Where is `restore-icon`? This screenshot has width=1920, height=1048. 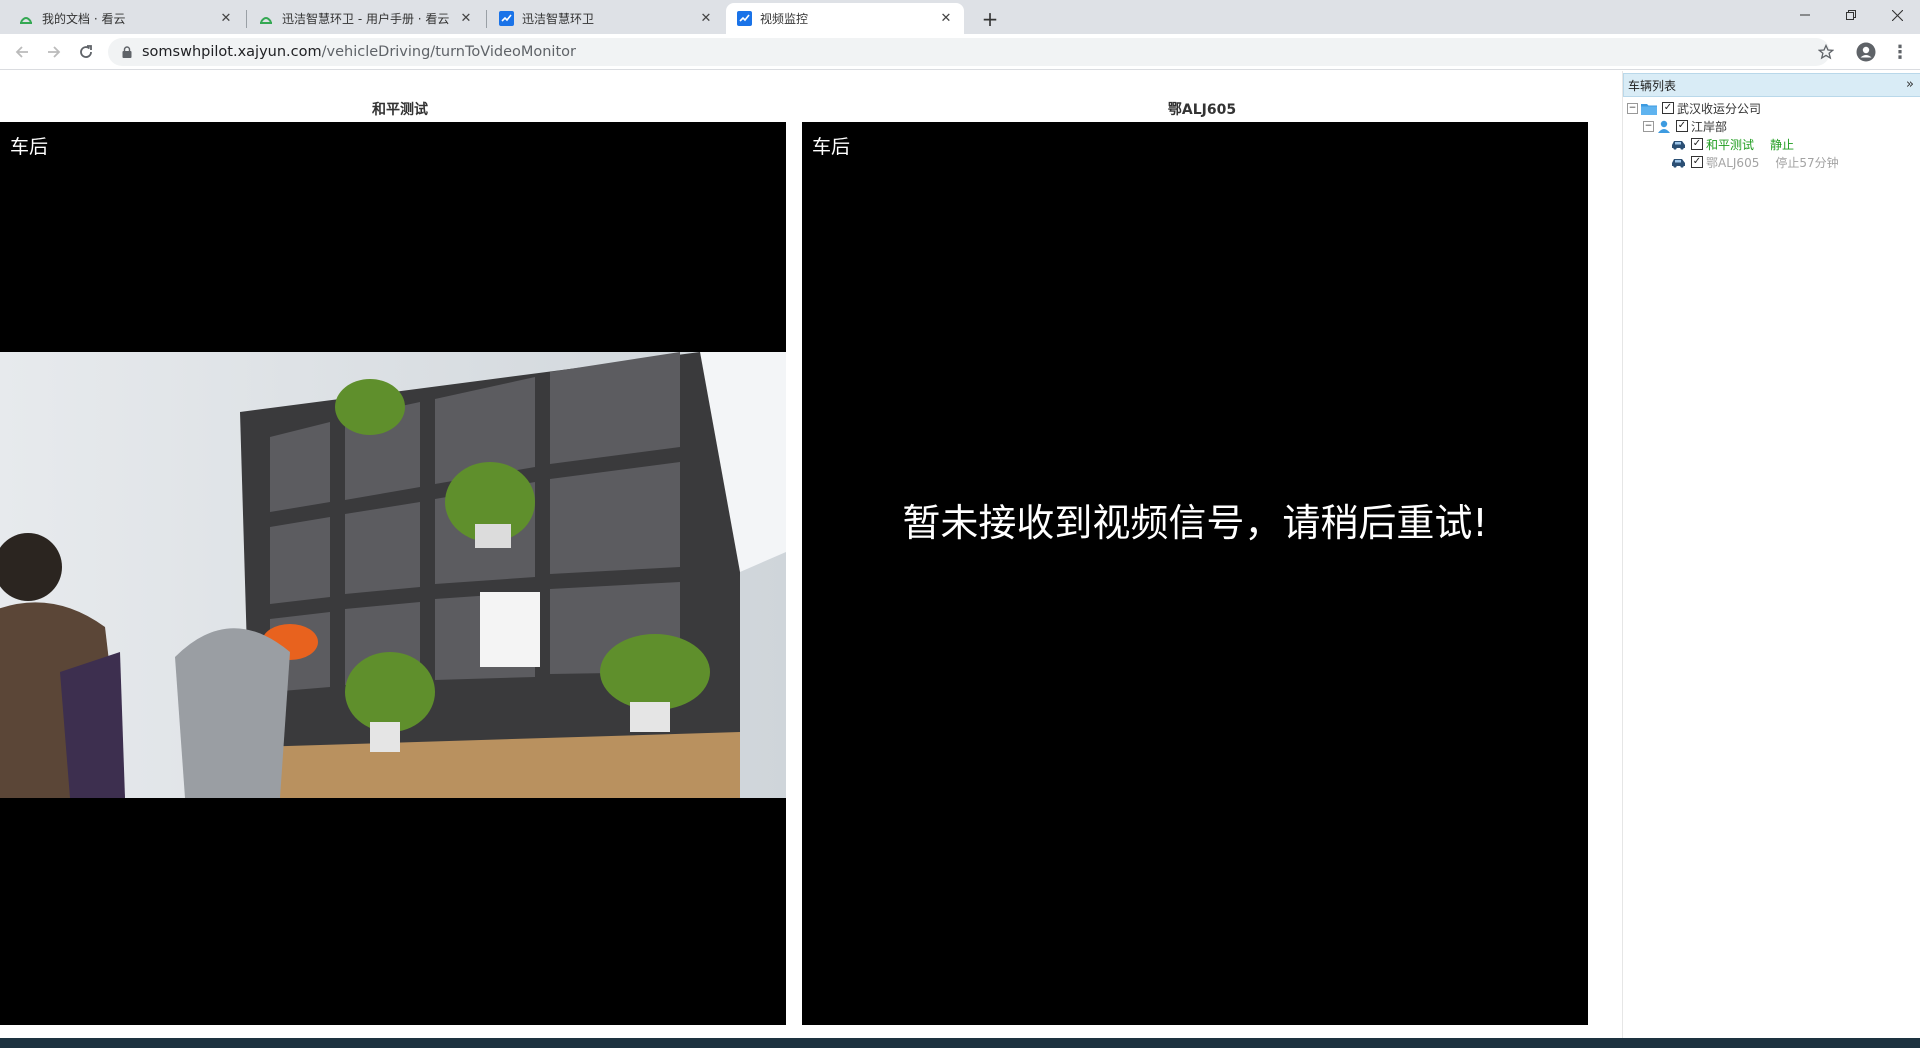
restore-icon is located at coordinates (1851, 15).